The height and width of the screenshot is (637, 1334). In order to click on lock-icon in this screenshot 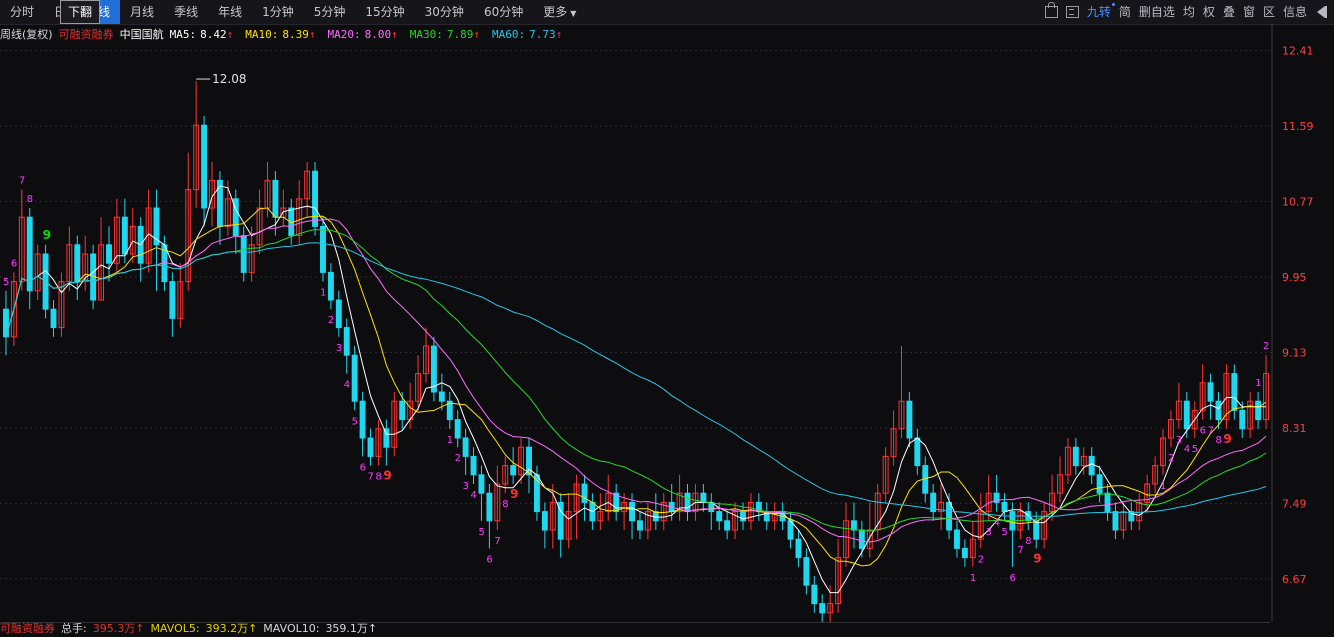, I will do `click(1051, 12)`.